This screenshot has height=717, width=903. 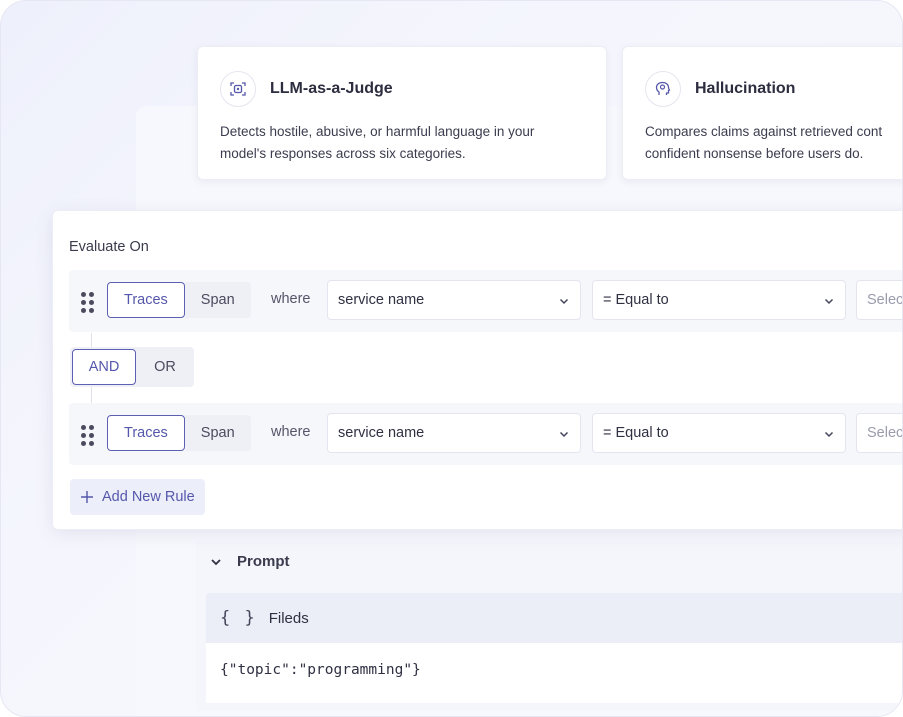 I want to click on section-title: Evaluate On, so click(x=109, y=247).